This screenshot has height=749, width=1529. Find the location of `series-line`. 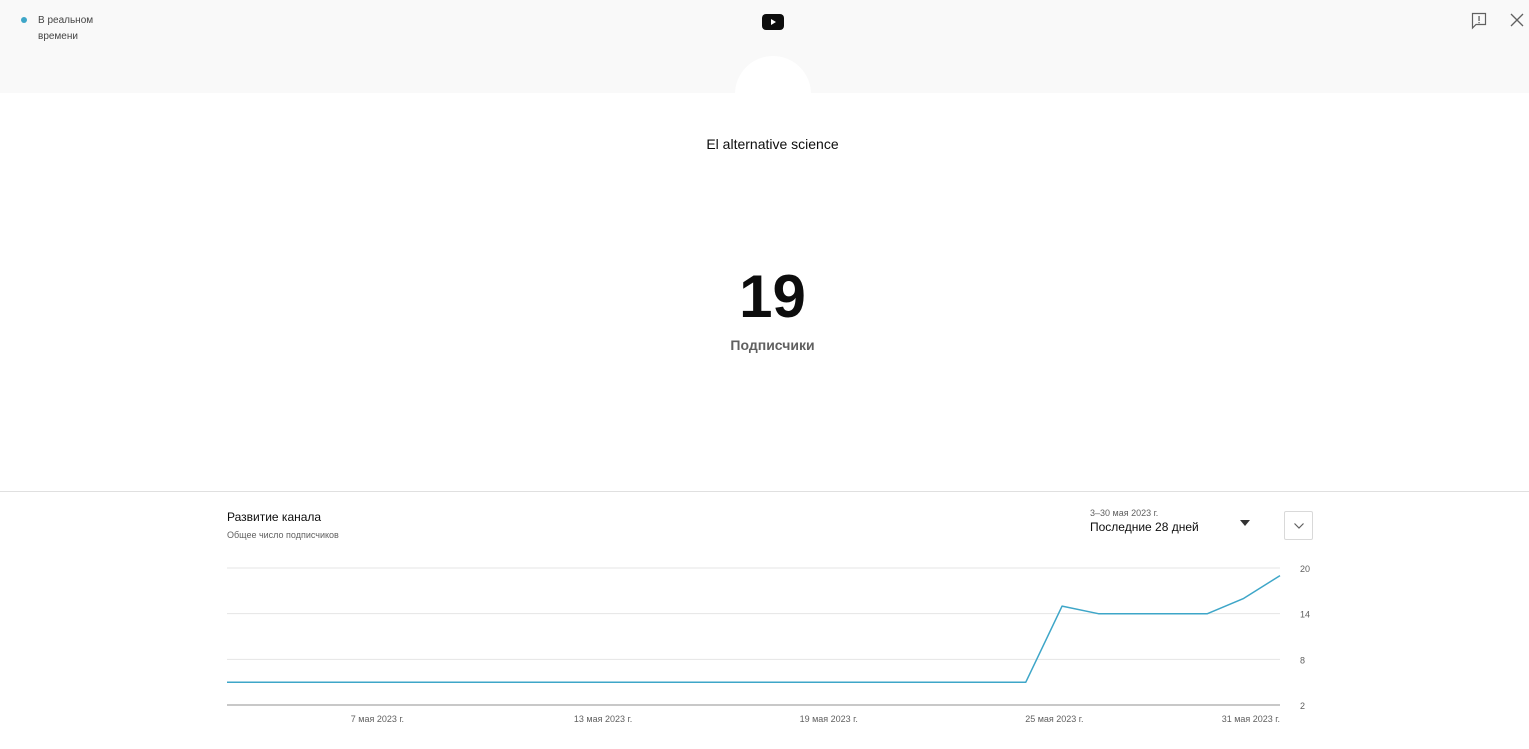

series-line is located at coordinates (754, 628).